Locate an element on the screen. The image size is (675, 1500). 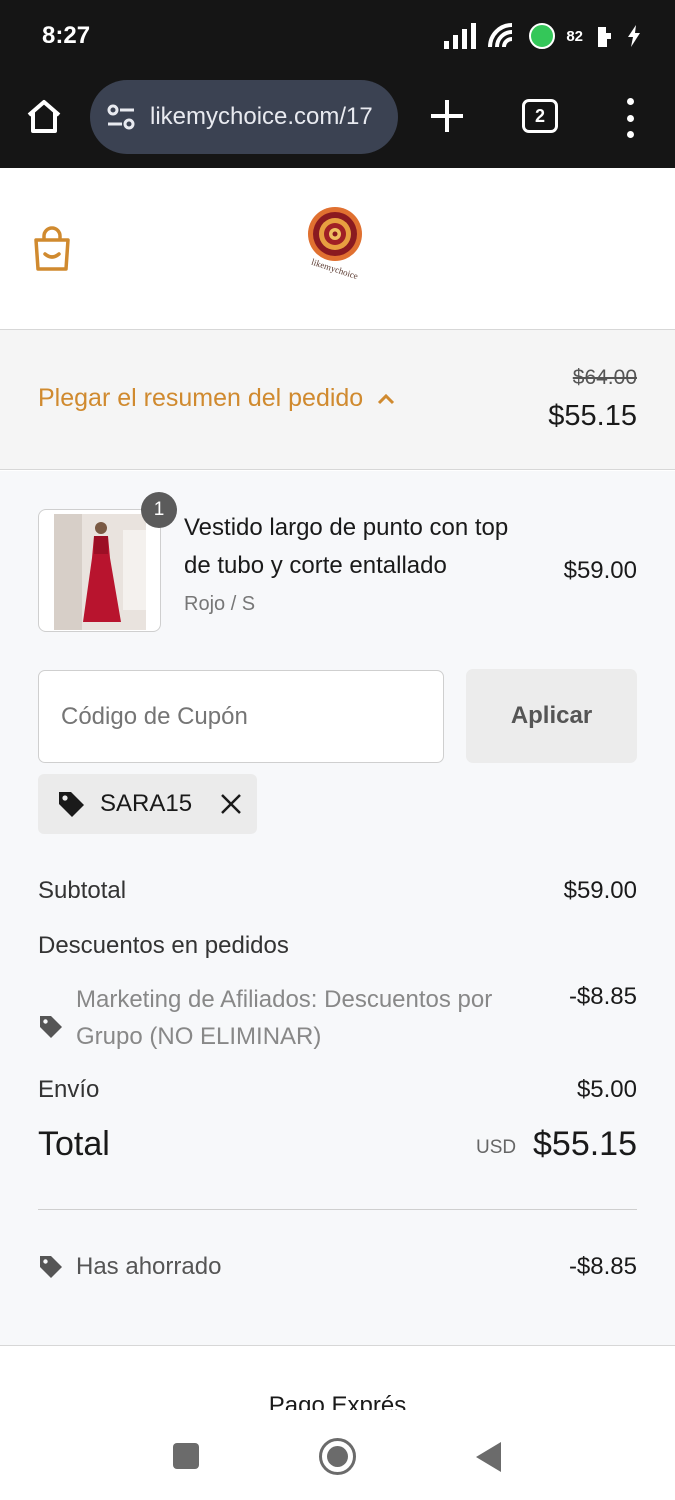
system-navigation-bar is located at coordinates (337, 1455).